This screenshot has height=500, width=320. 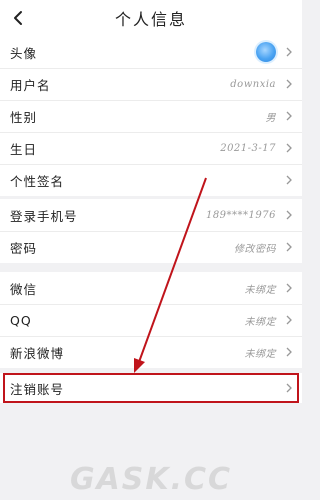 What do you see at coordinates (170, 275) in the screenshot?
I see `annotation-arrow` at bounding box center [170, 275].